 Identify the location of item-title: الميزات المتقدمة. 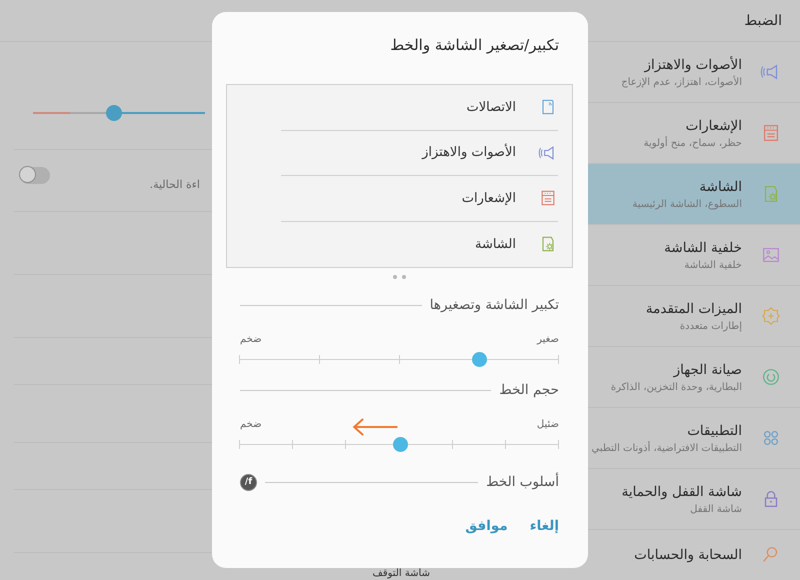
(694, 308).